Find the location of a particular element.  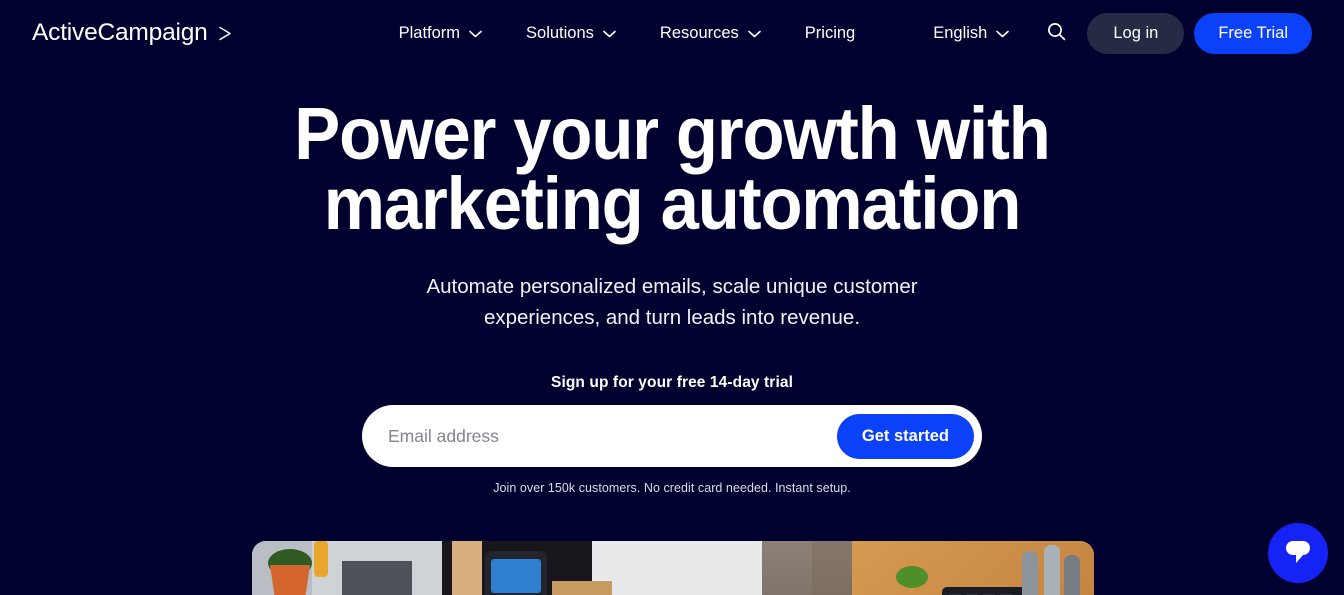

hero-image-artwork is located at coordinates (673, 568).